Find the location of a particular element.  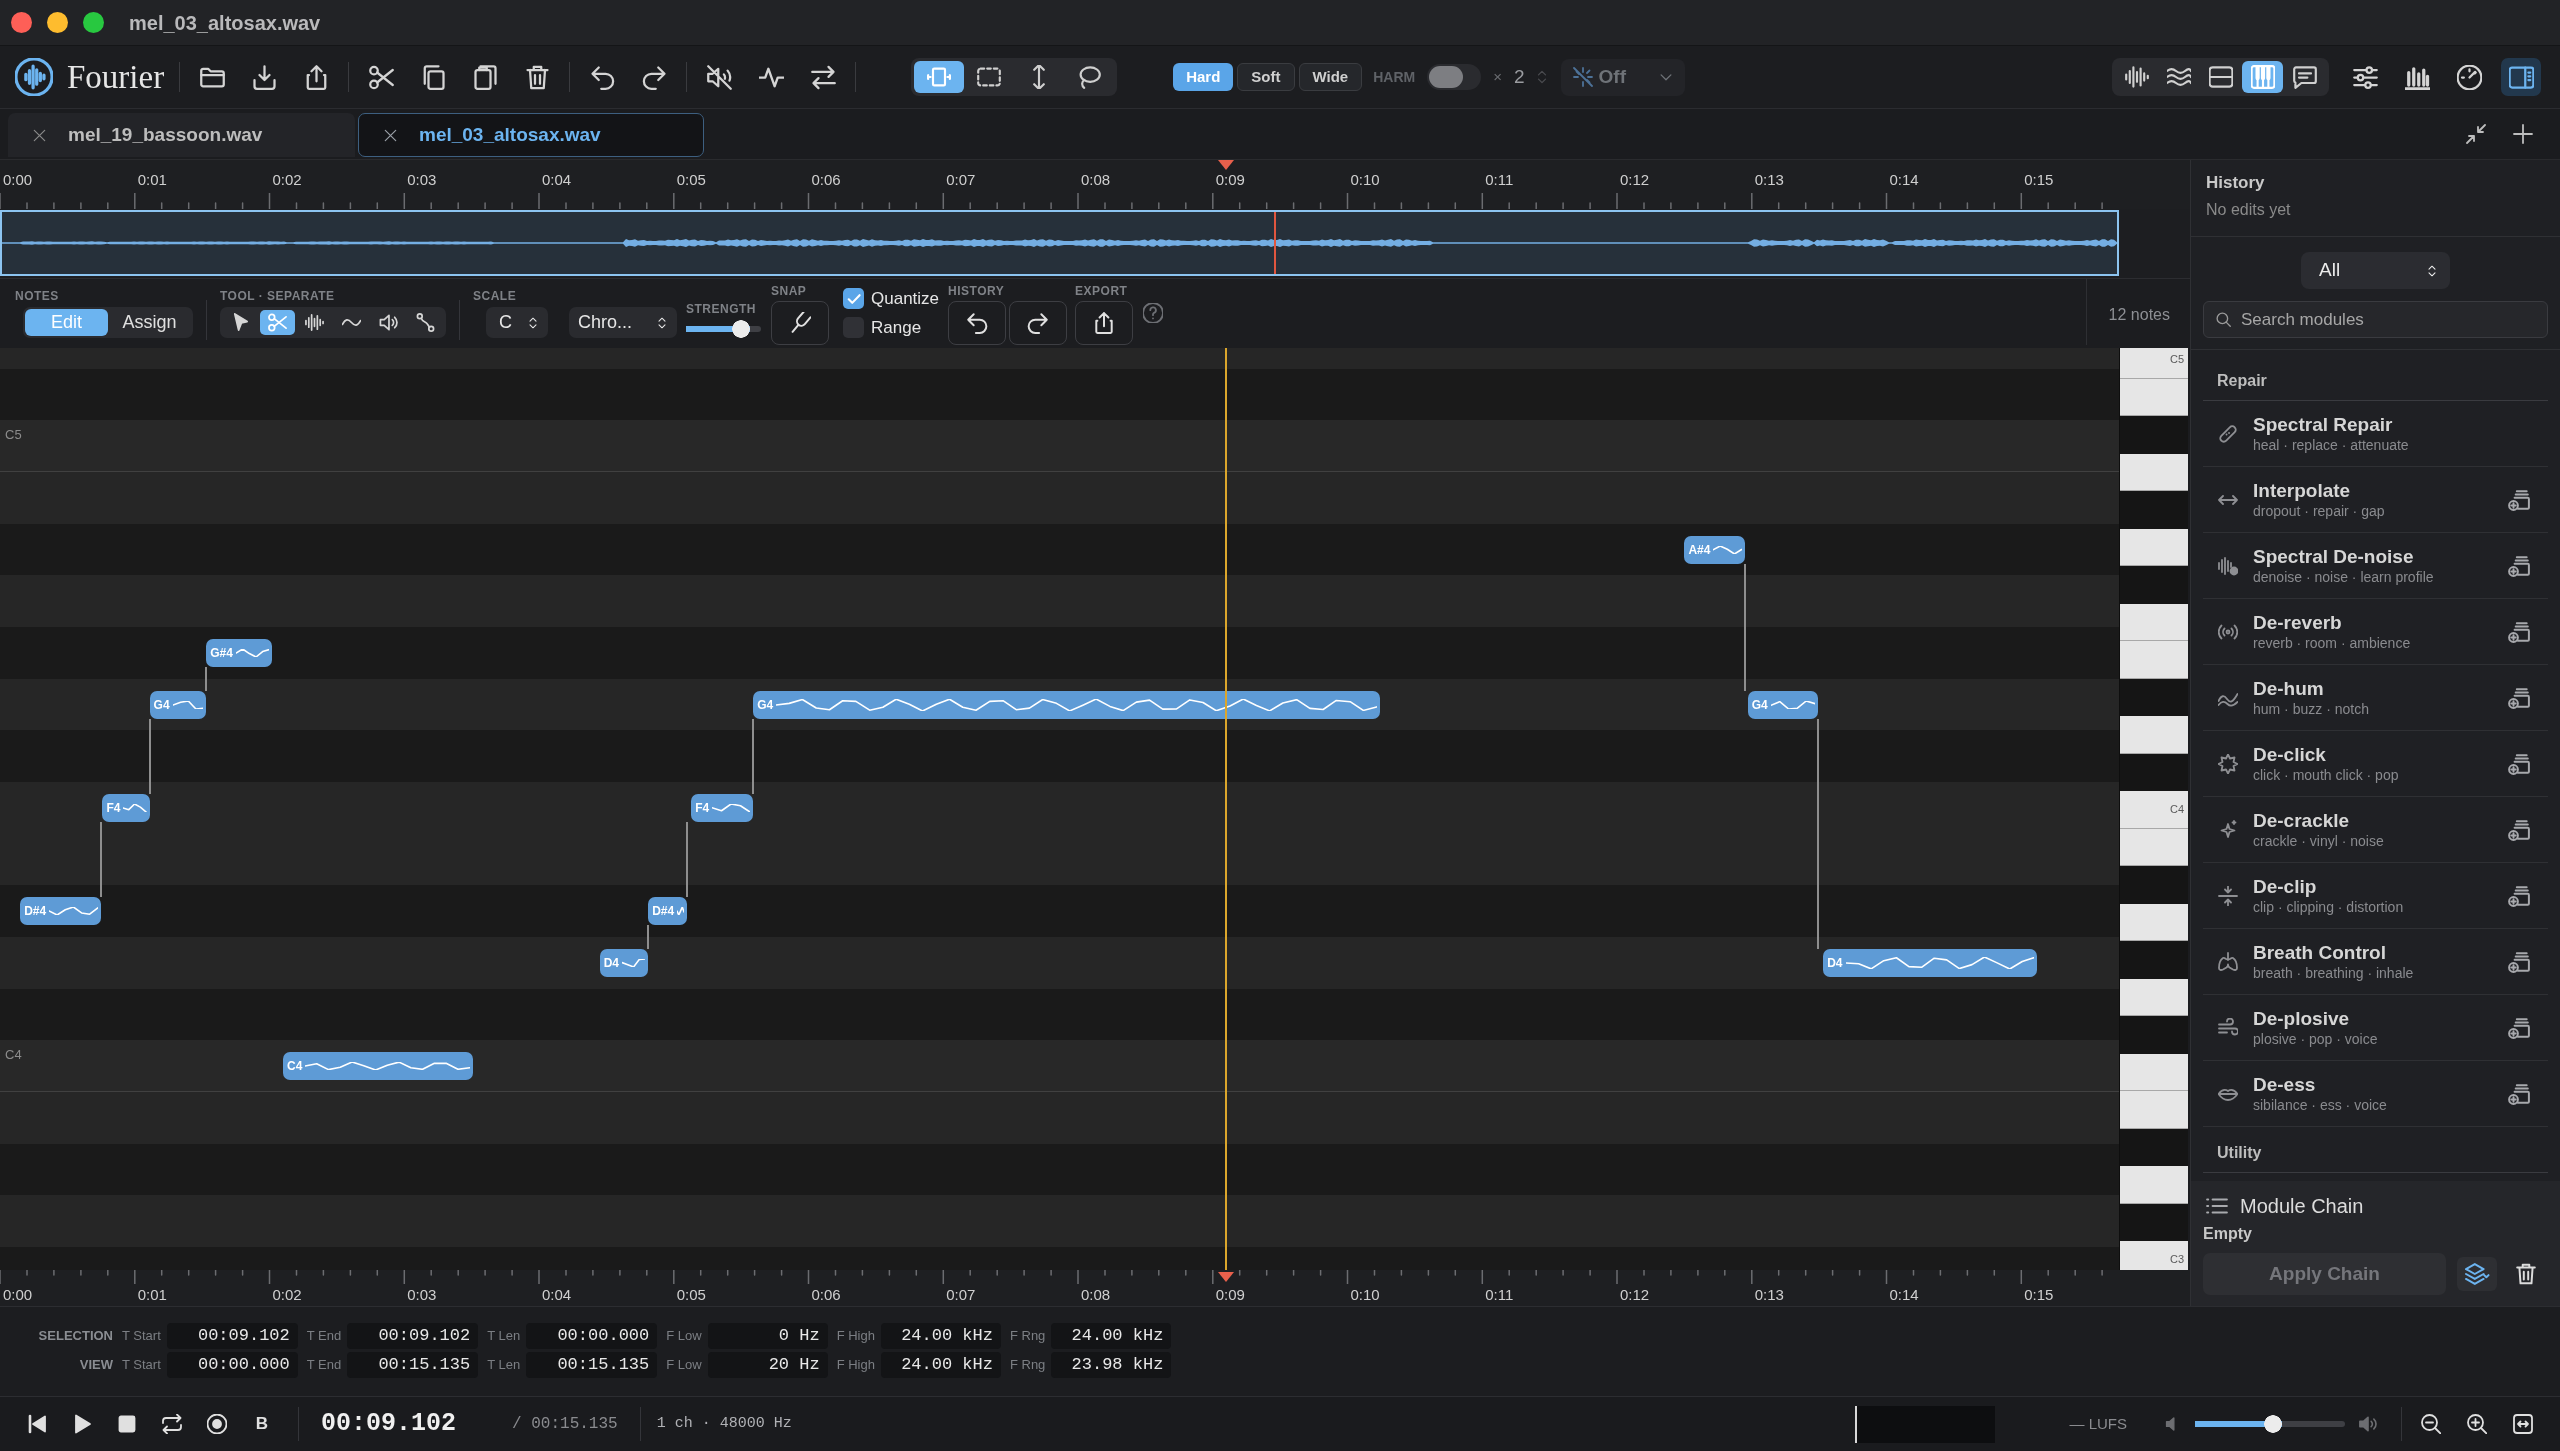

split-tool-button is located at coordinates (277, 322).